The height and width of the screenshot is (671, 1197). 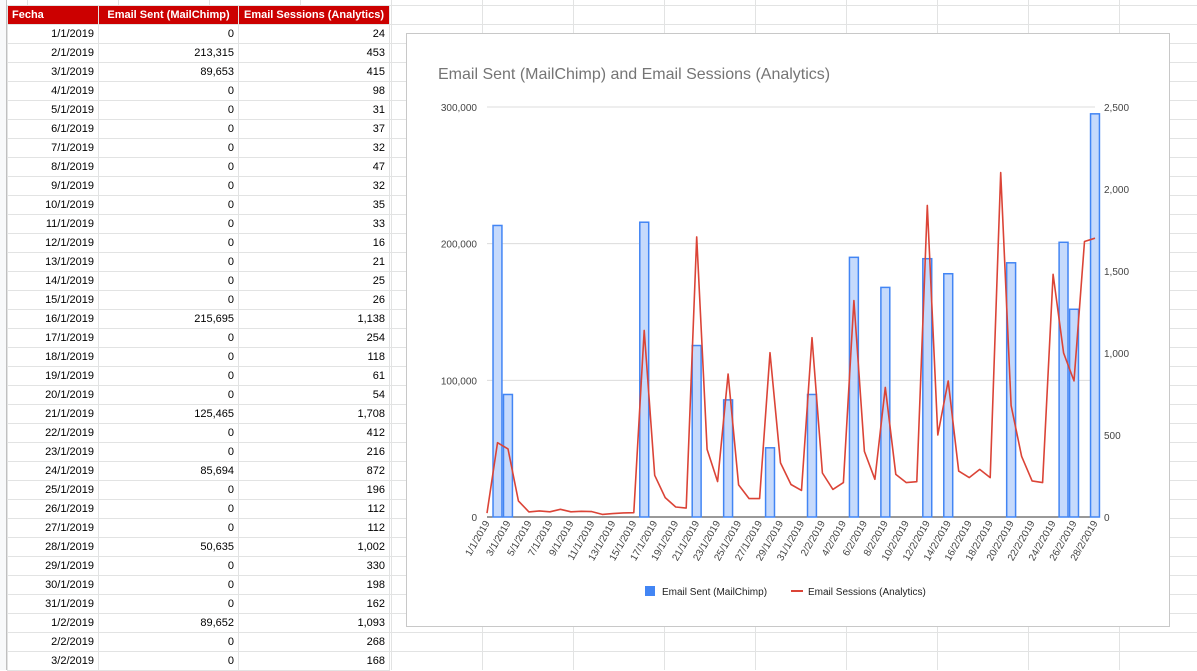 I want to click on cell-fecha: 17/1/2019, so click(x=53, y=338).